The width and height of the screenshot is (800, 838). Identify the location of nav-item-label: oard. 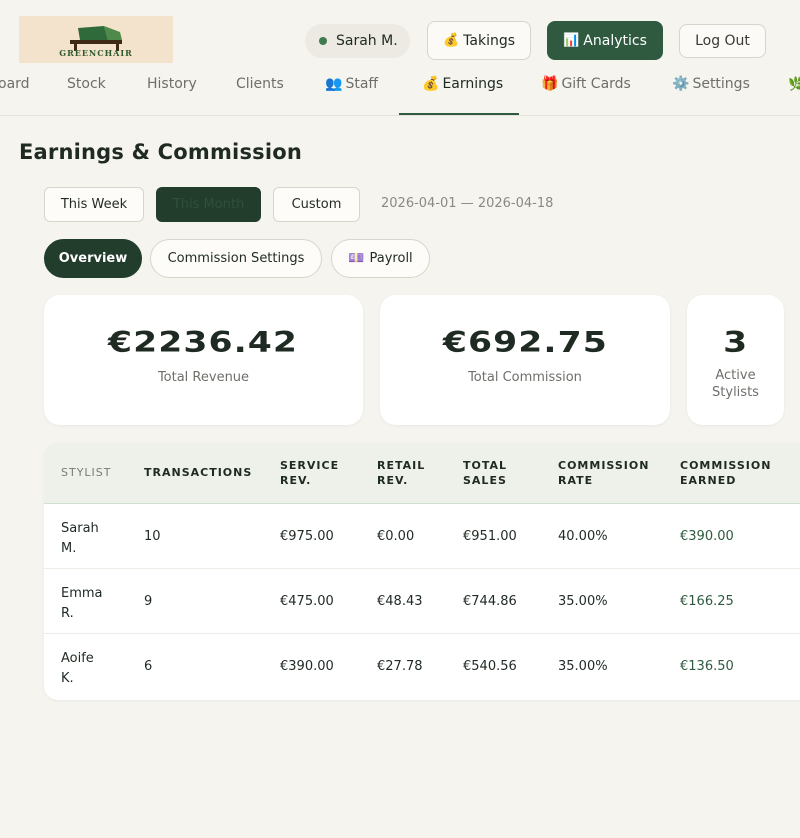
(15, 84).